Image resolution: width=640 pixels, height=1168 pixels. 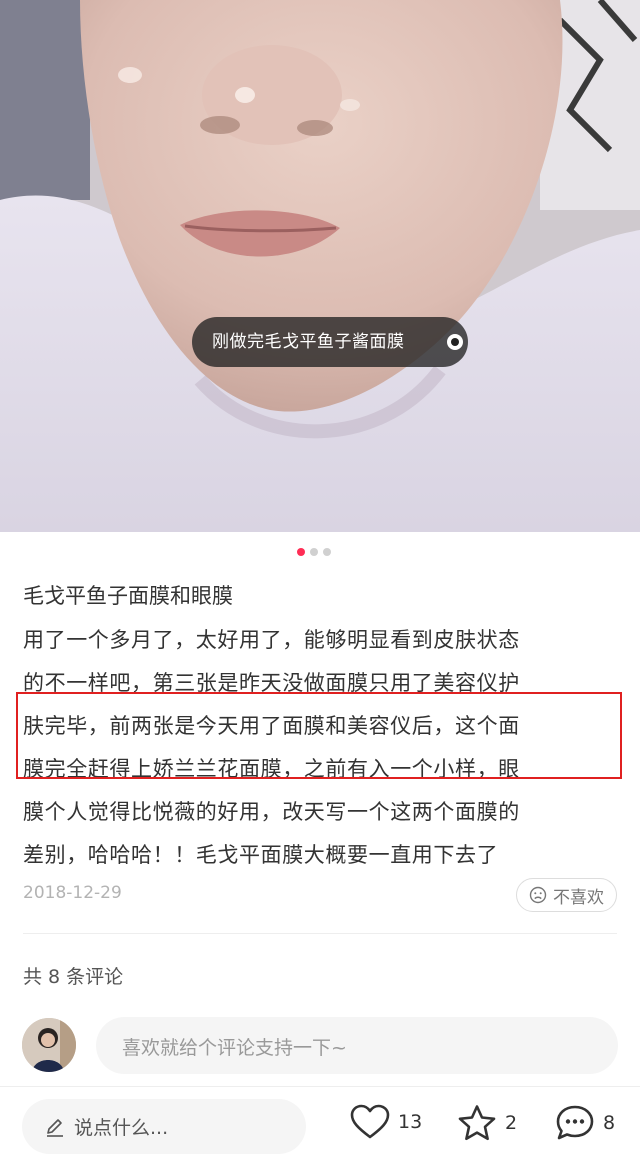 What do you see at coordinates (538, 895) in the screenshot?
I see `sad-face-icon` at bounding box center [538, 895].